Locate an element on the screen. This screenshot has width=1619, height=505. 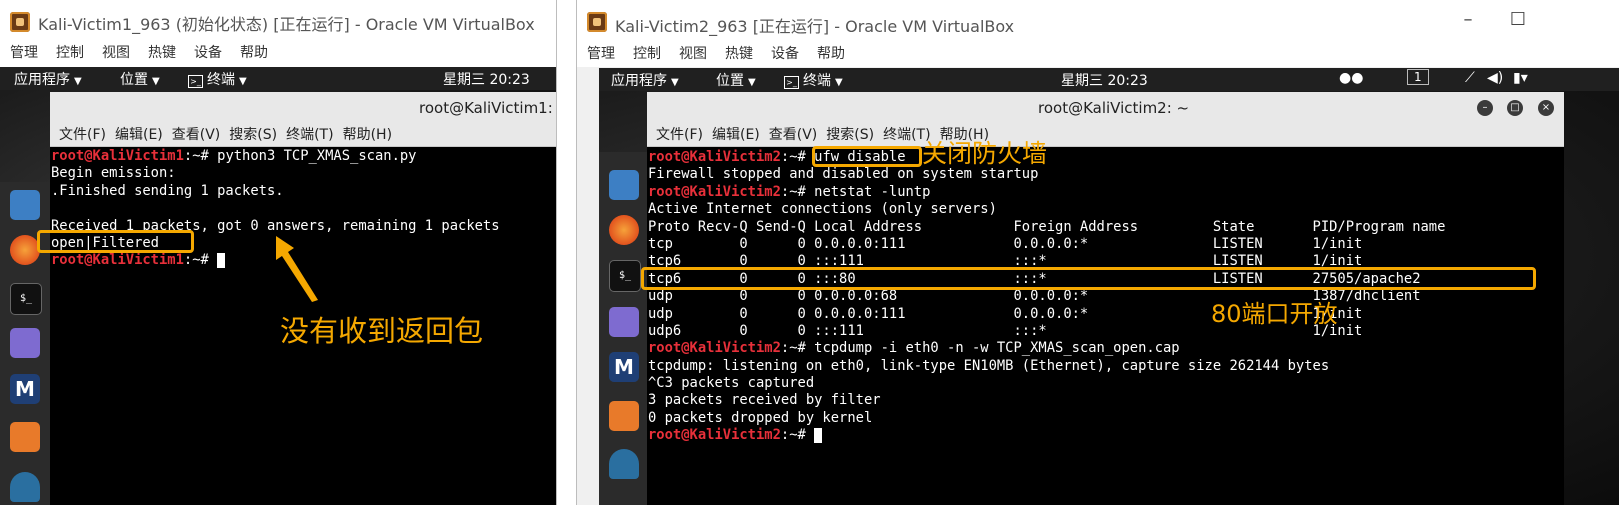
shell-prompt: root@KaliVictim2 is located at coordinates (714, 157).